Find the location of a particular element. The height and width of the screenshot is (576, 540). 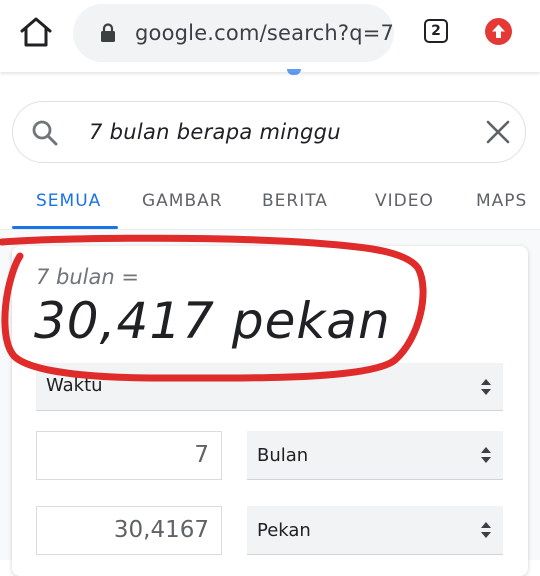

to-value-input: 30,4167 is located at coordinates (129, 530).